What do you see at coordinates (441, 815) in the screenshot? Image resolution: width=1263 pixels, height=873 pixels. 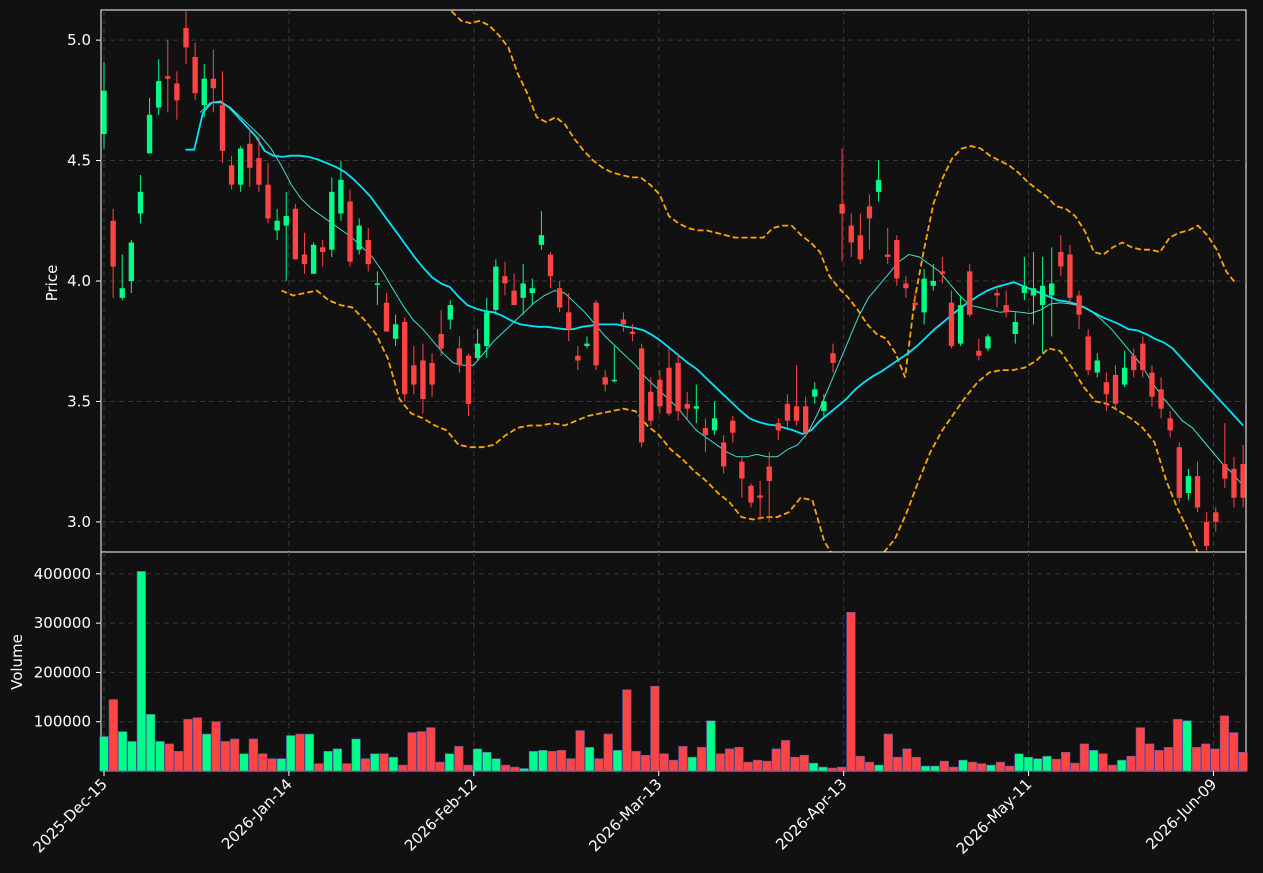 I see `x-tick-label: 2026-Feb-12` at bounding box center [441, 815].